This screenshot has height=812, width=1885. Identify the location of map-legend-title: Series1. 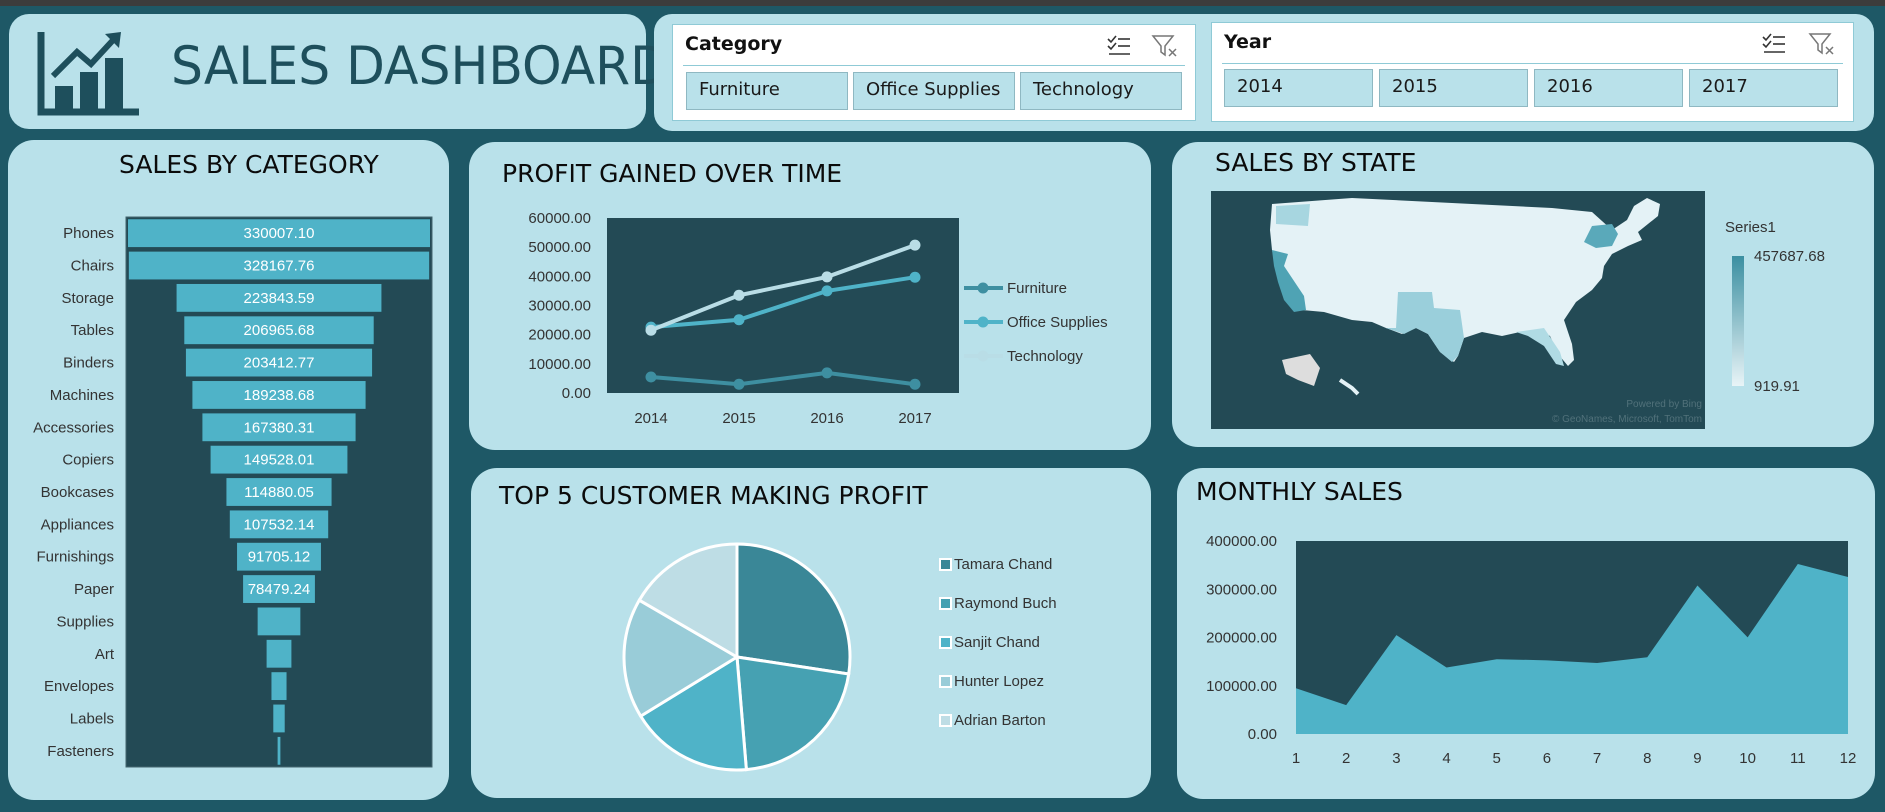
(1750, 227).